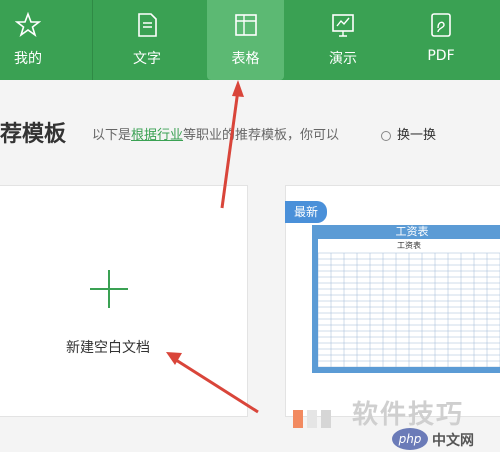 The height and width of the screenshot is (452, 500). Describe the element at coordinates (238, 88) in the screenshot. I see `arrow-head-icon` at that location.